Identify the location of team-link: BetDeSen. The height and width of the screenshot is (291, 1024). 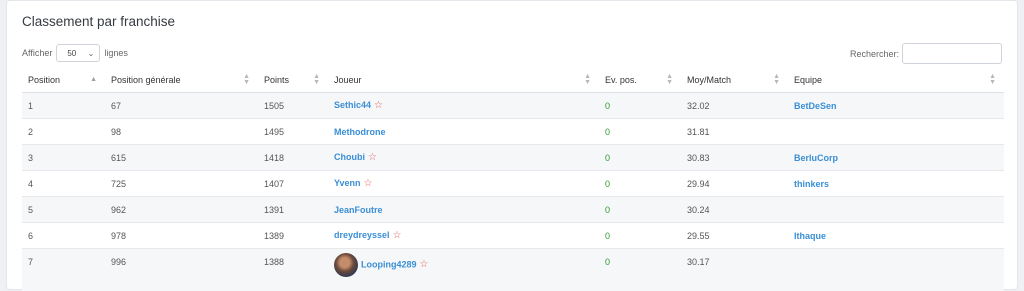
(815, 106).